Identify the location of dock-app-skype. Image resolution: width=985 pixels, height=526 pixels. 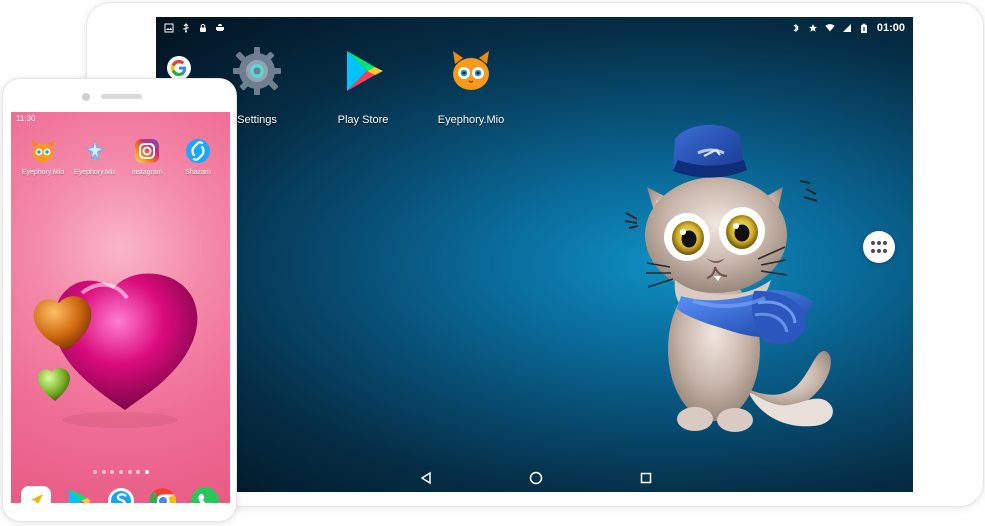
(121, 493).